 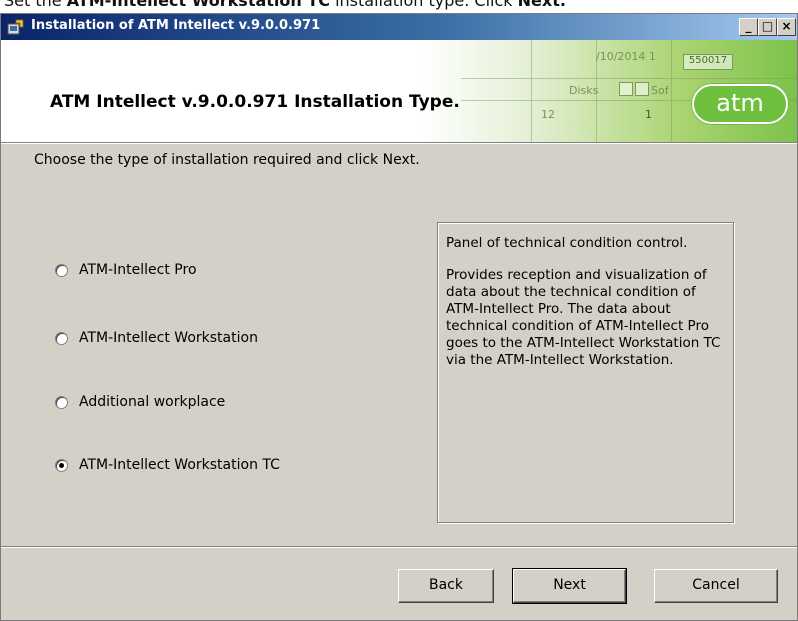 I want to click on installer-icon, so click(x=16, y=27).